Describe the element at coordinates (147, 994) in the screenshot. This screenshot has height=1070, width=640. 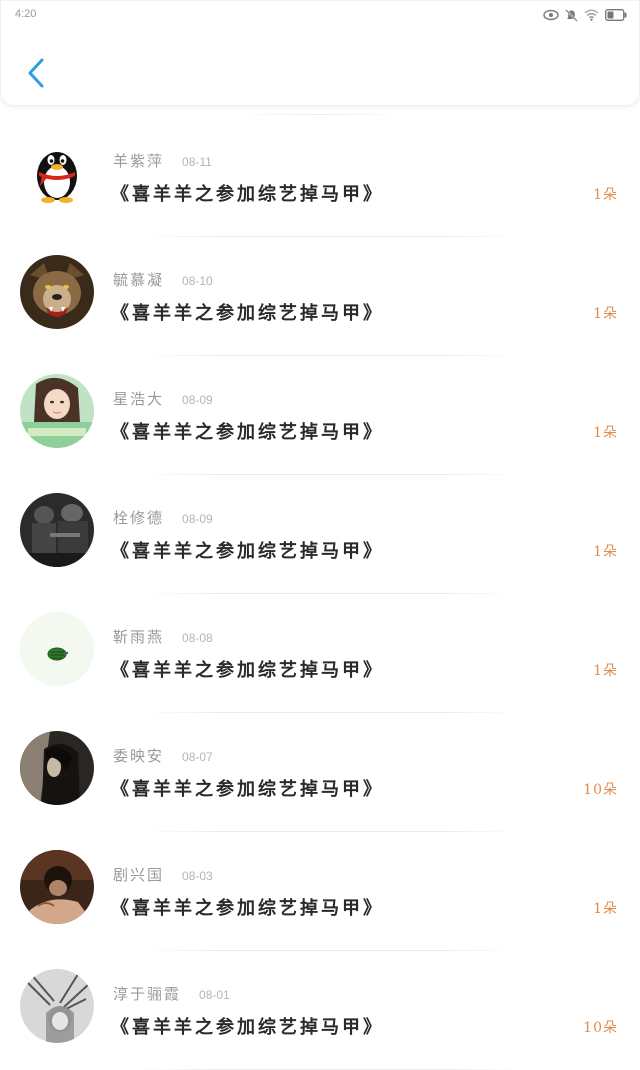
I see `user-name: 淳于骊霞` at that location.